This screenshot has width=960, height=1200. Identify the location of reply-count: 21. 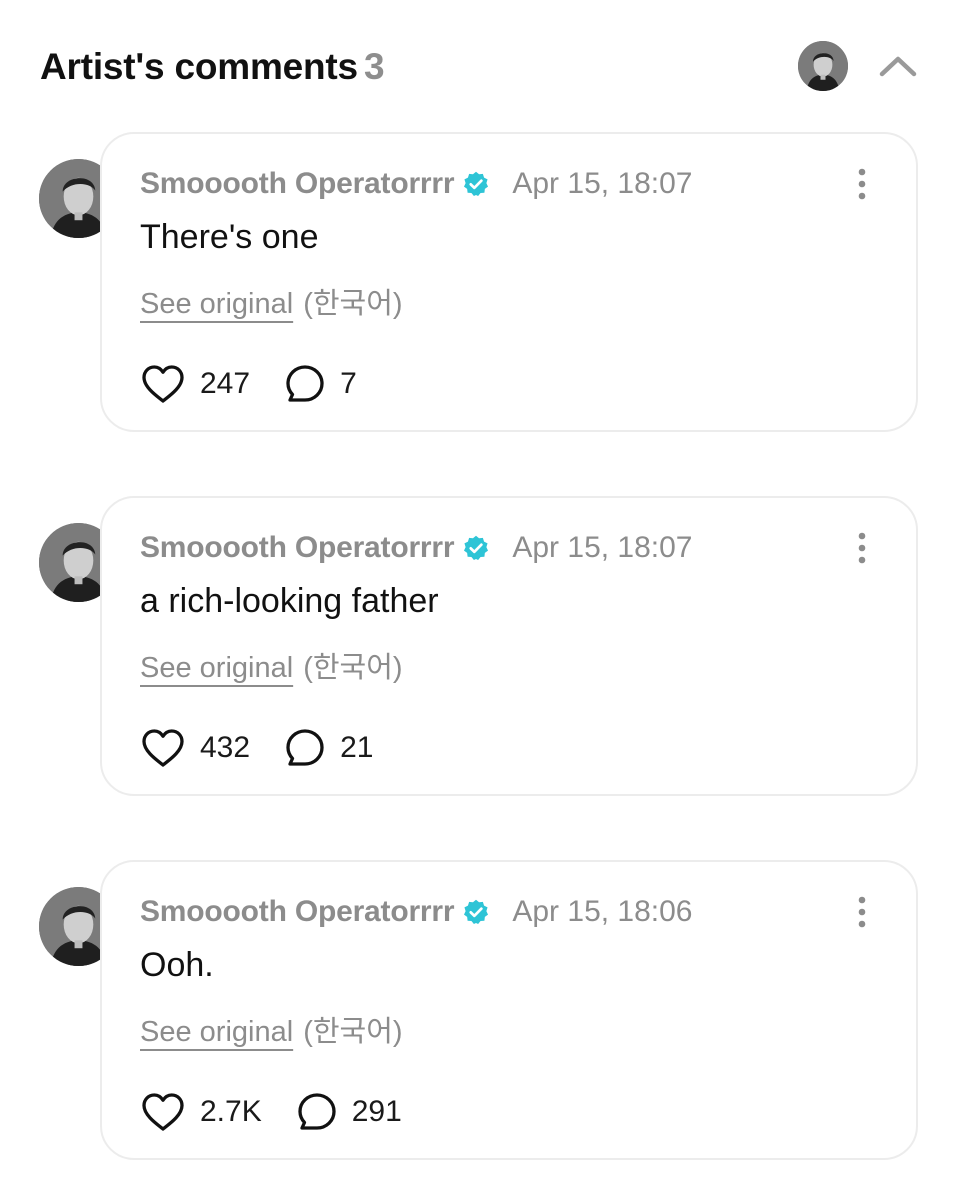
(357, 747).